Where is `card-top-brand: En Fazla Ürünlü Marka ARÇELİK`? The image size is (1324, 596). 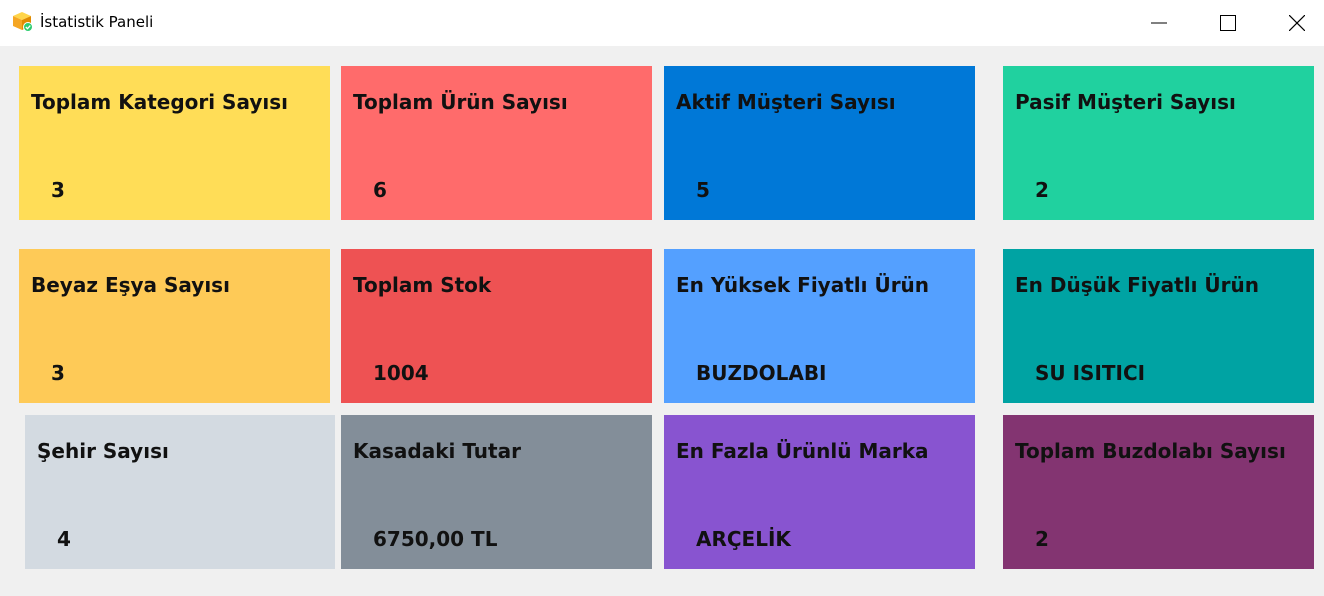
card-top-brand: En Fazla Ürünlü Marka ARÇELİK is located at coordinates (819, 492).